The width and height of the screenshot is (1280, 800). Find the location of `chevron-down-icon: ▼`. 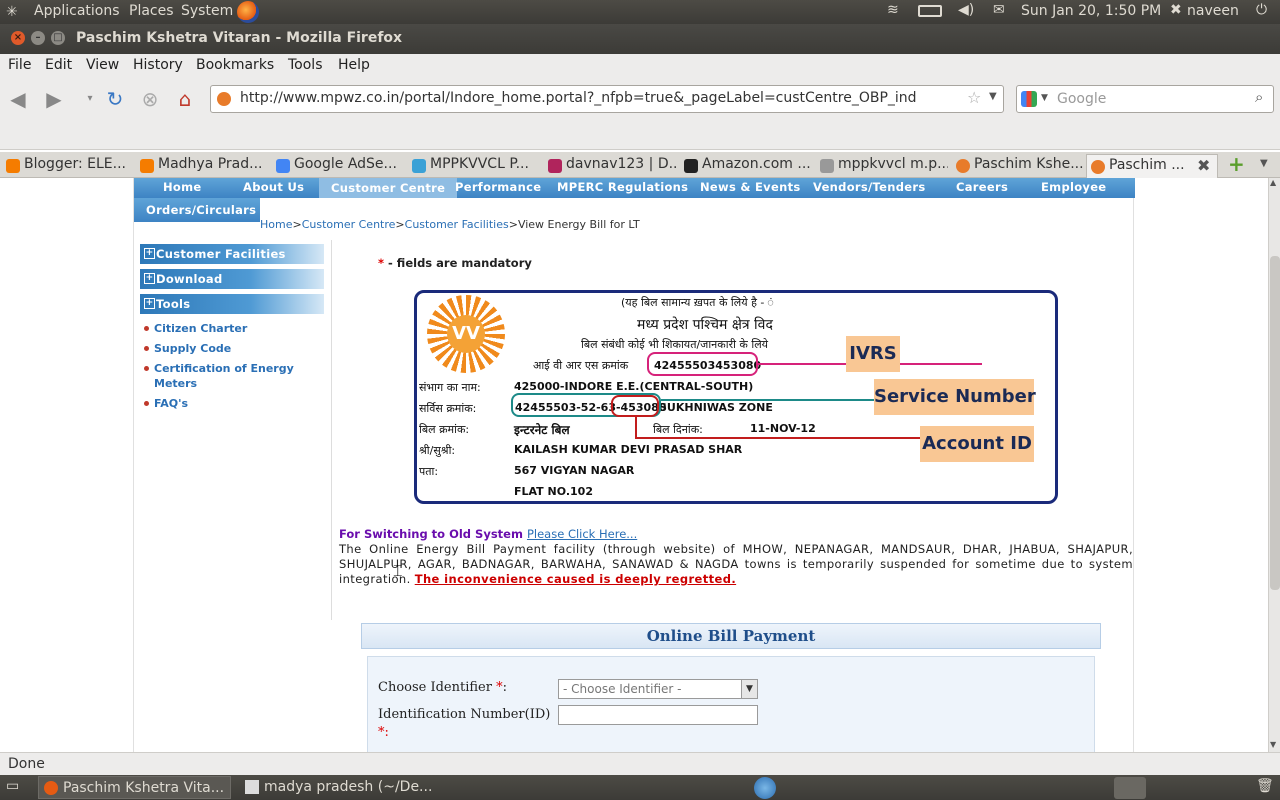

chevron-down-icon: ▼ is located at coordinates (749, 689).